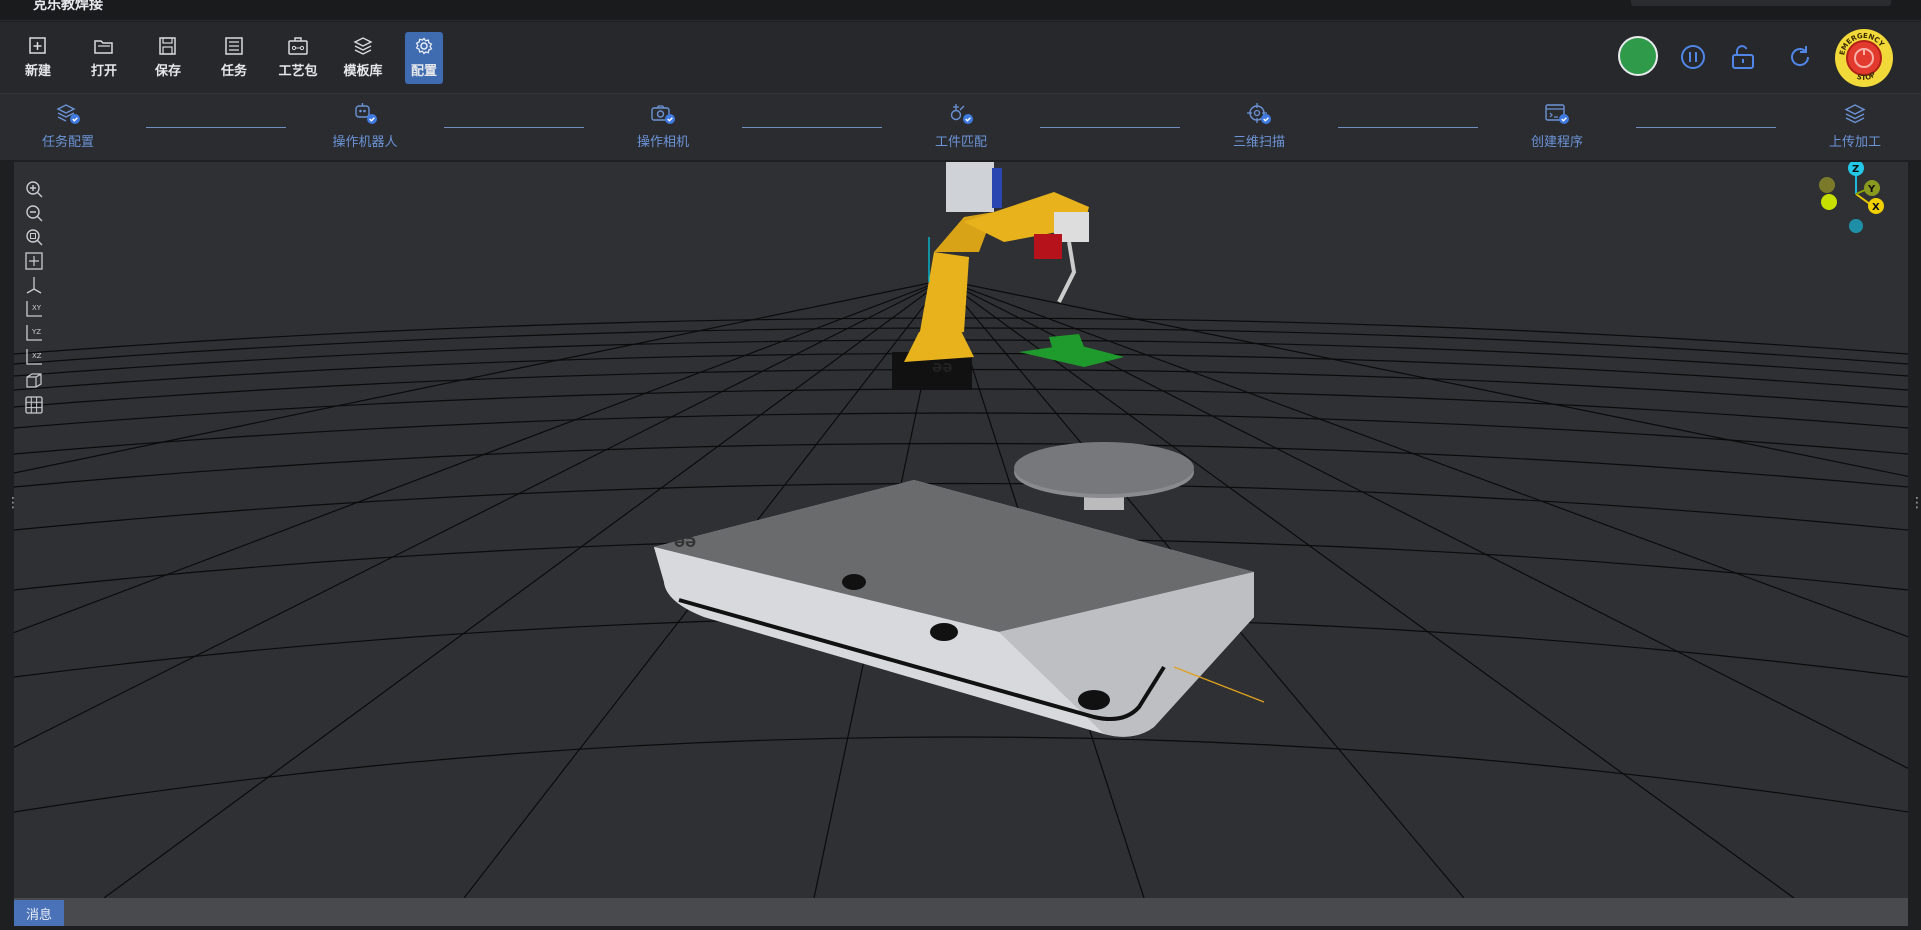  I want to click on upload-icon, so click(1855, 114).